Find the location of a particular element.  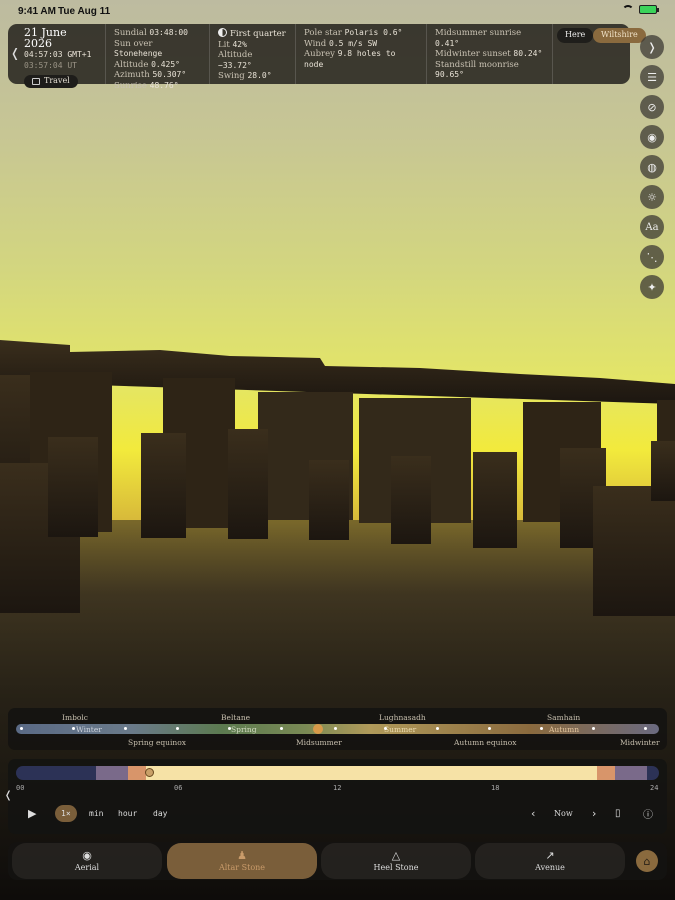

now-button: Now is located at coordinates (563, 813).